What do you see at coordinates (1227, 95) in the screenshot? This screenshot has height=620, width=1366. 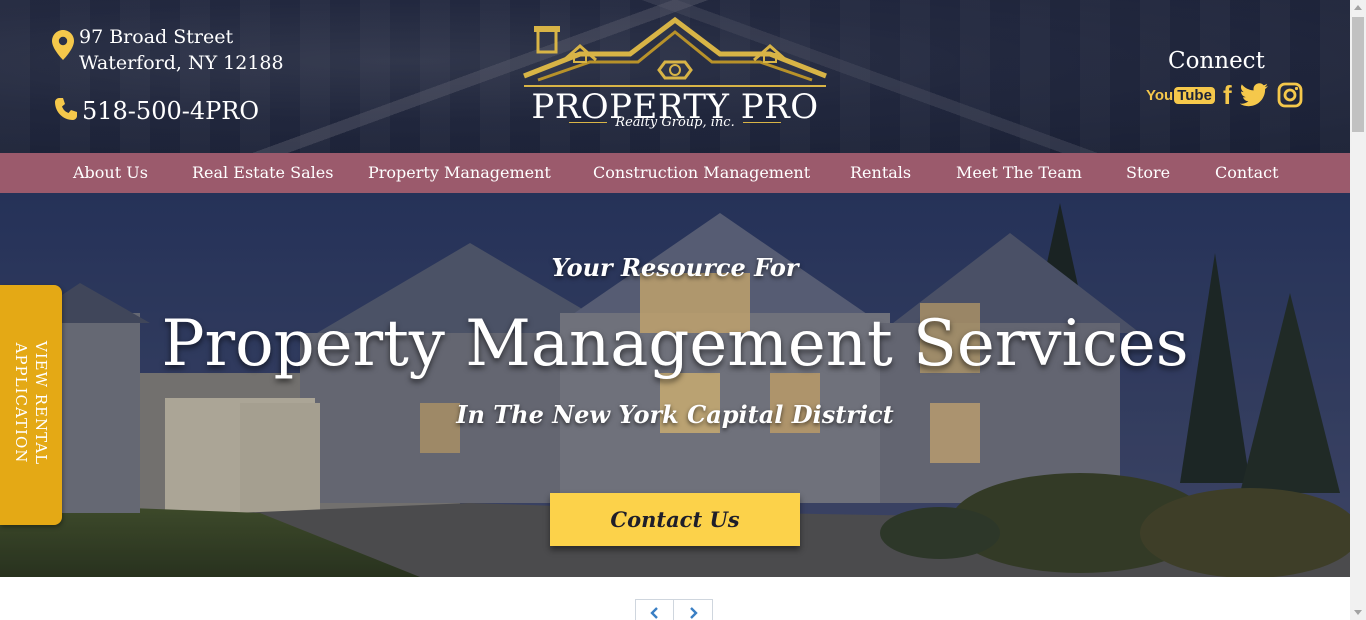 I see `facebook-icon: f` at bounding box center [1227, 95].